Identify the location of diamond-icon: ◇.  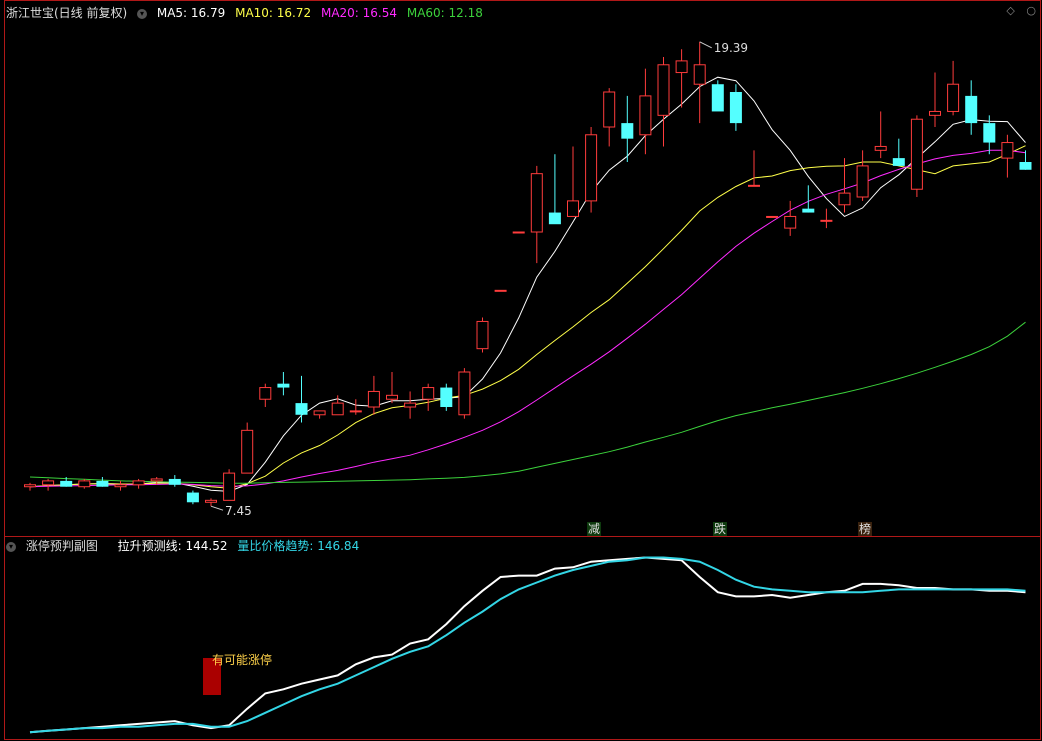
(1010, 10).